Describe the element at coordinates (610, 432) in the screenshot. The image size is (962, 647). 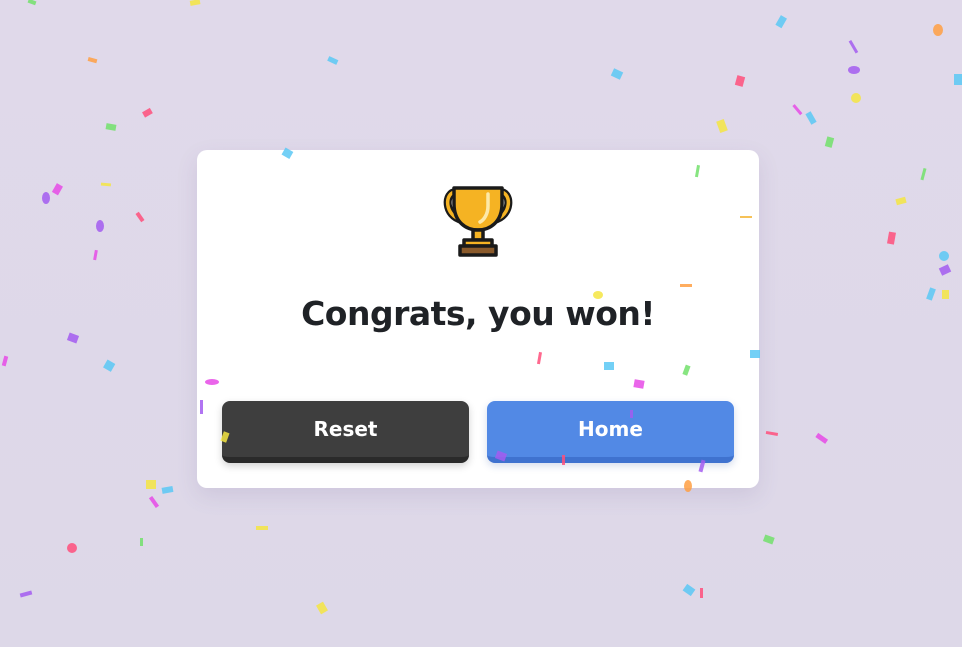
I see `home-button: Home` at that location.